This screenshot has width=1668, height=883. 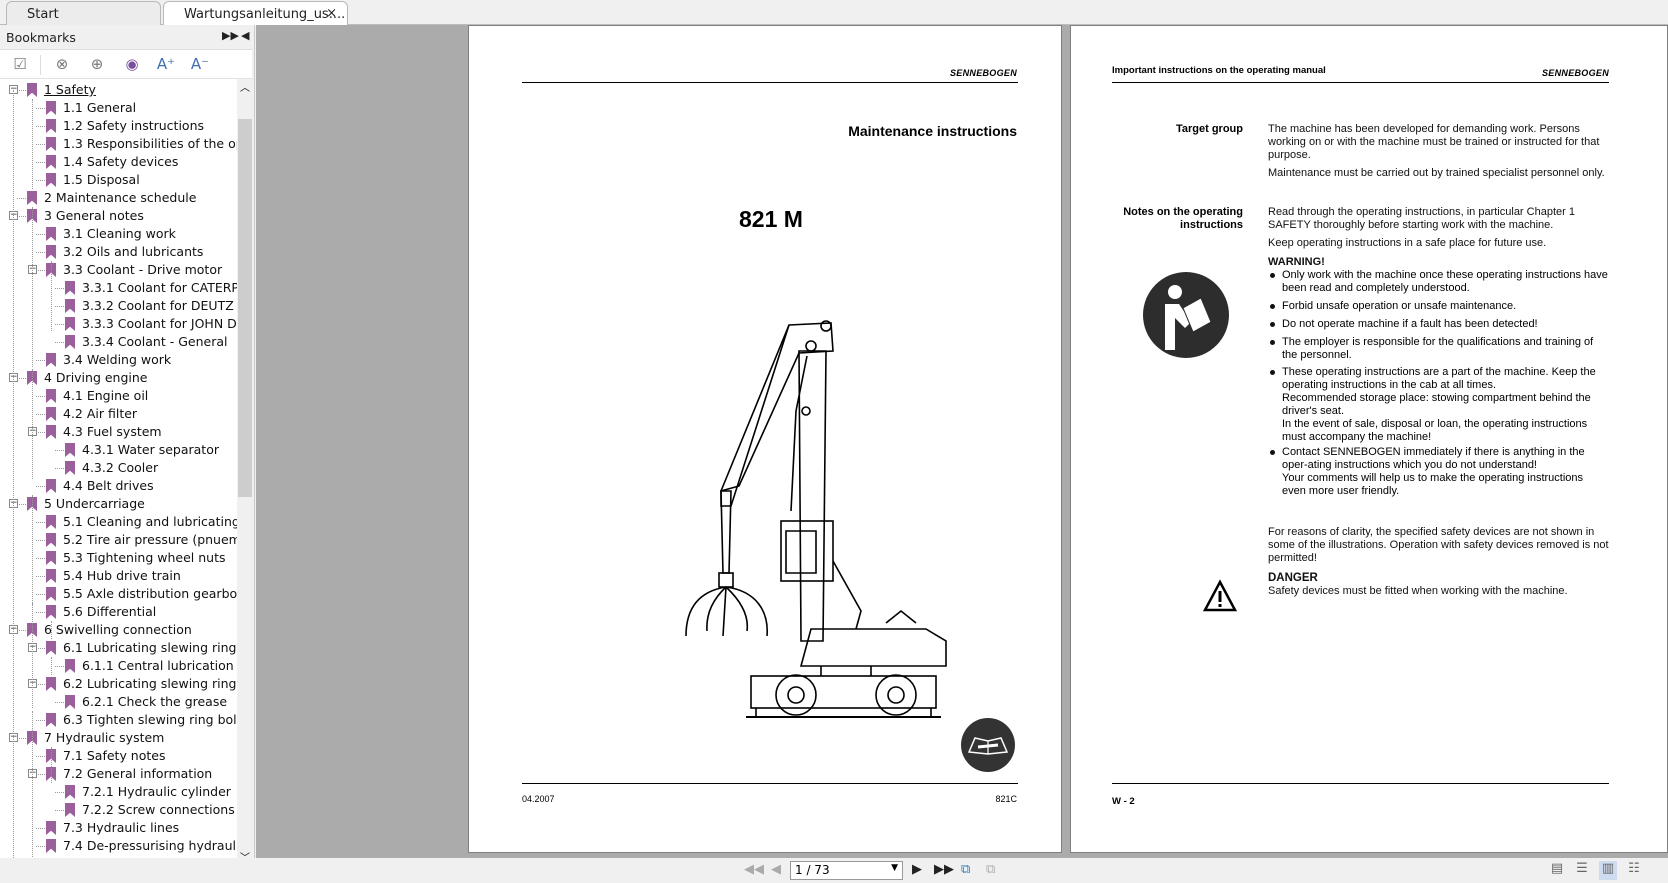 I want to click on bookmark-item: 4.2 Air filter, so click(x=118, y=414).